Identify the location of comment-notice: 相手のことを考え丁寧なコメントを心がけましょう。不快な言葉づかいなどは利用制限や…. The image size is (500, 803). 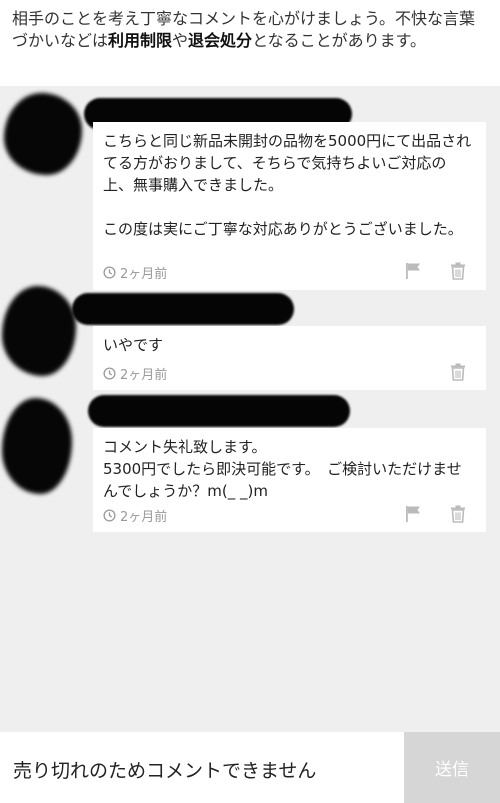
(250, 43).